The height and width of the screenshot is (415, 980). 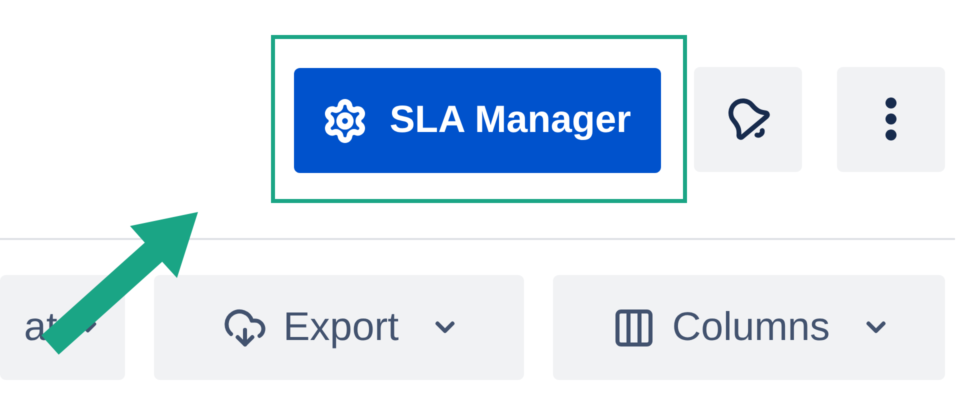 I want to click on more-icon, so click(x=891, y=119).